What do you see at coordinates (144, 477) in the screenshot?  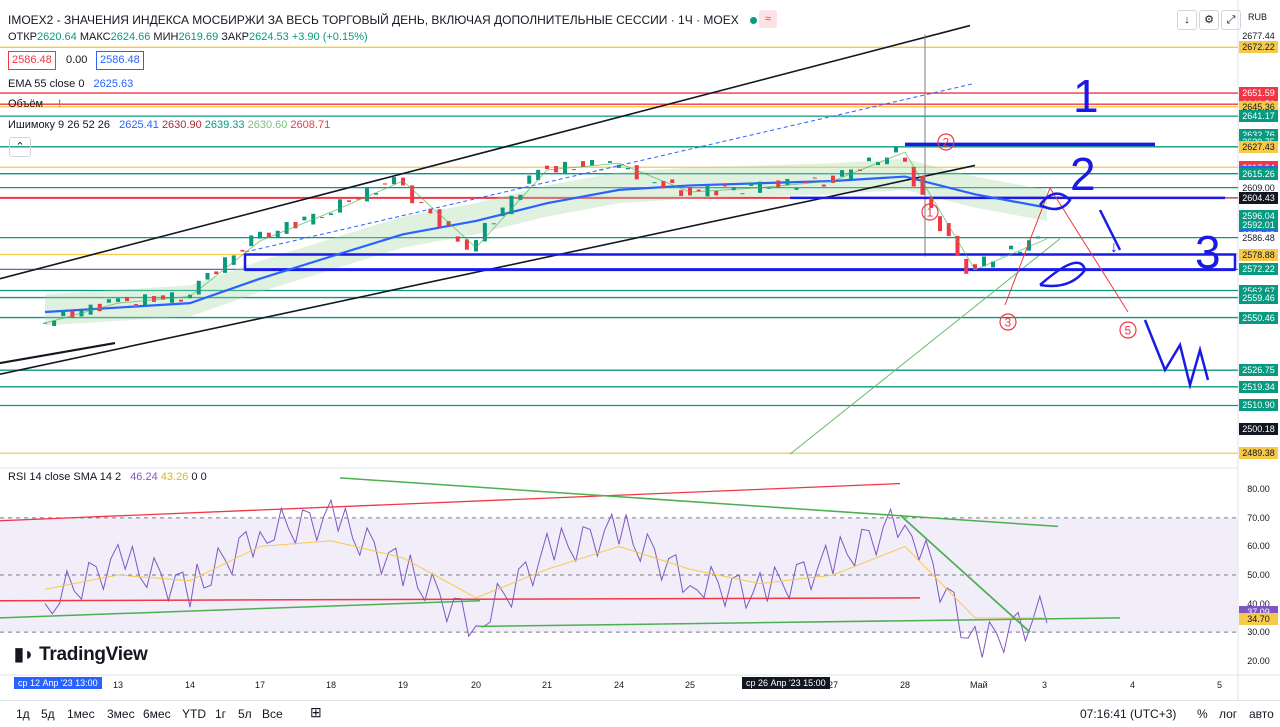 I see `rsi-value: 46.24` at bounding box center [144, 477].